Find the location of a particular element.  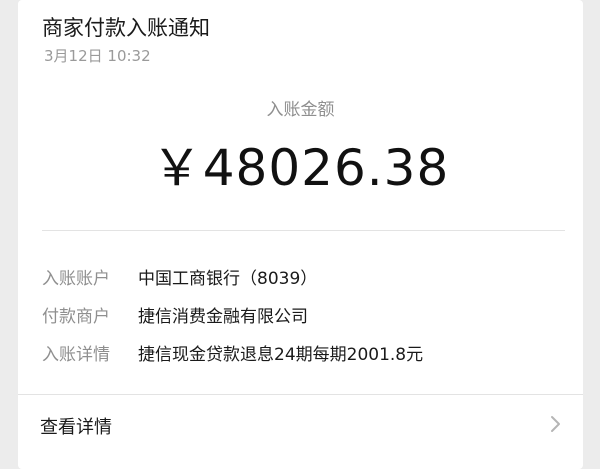

detail-value: 捷信现金贷款退息24期每期2001.8元 is located at coordinates (281, 354).